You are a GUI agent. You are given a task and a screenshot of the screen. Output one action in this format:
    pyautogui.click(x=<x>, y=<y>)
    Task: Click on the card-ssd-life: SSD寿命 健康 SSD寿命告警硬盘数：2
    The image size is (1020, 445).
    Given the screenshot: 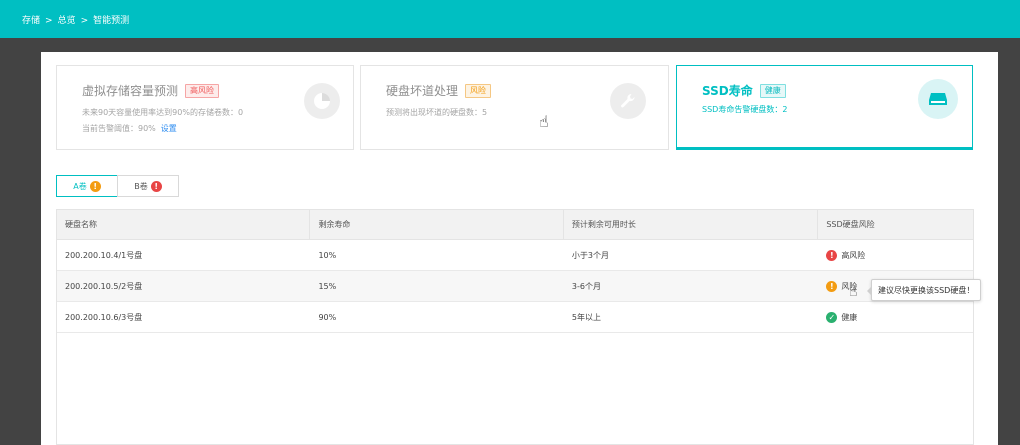 What is the action you would take?
    pyautogui.click(x=824, y=107)
    